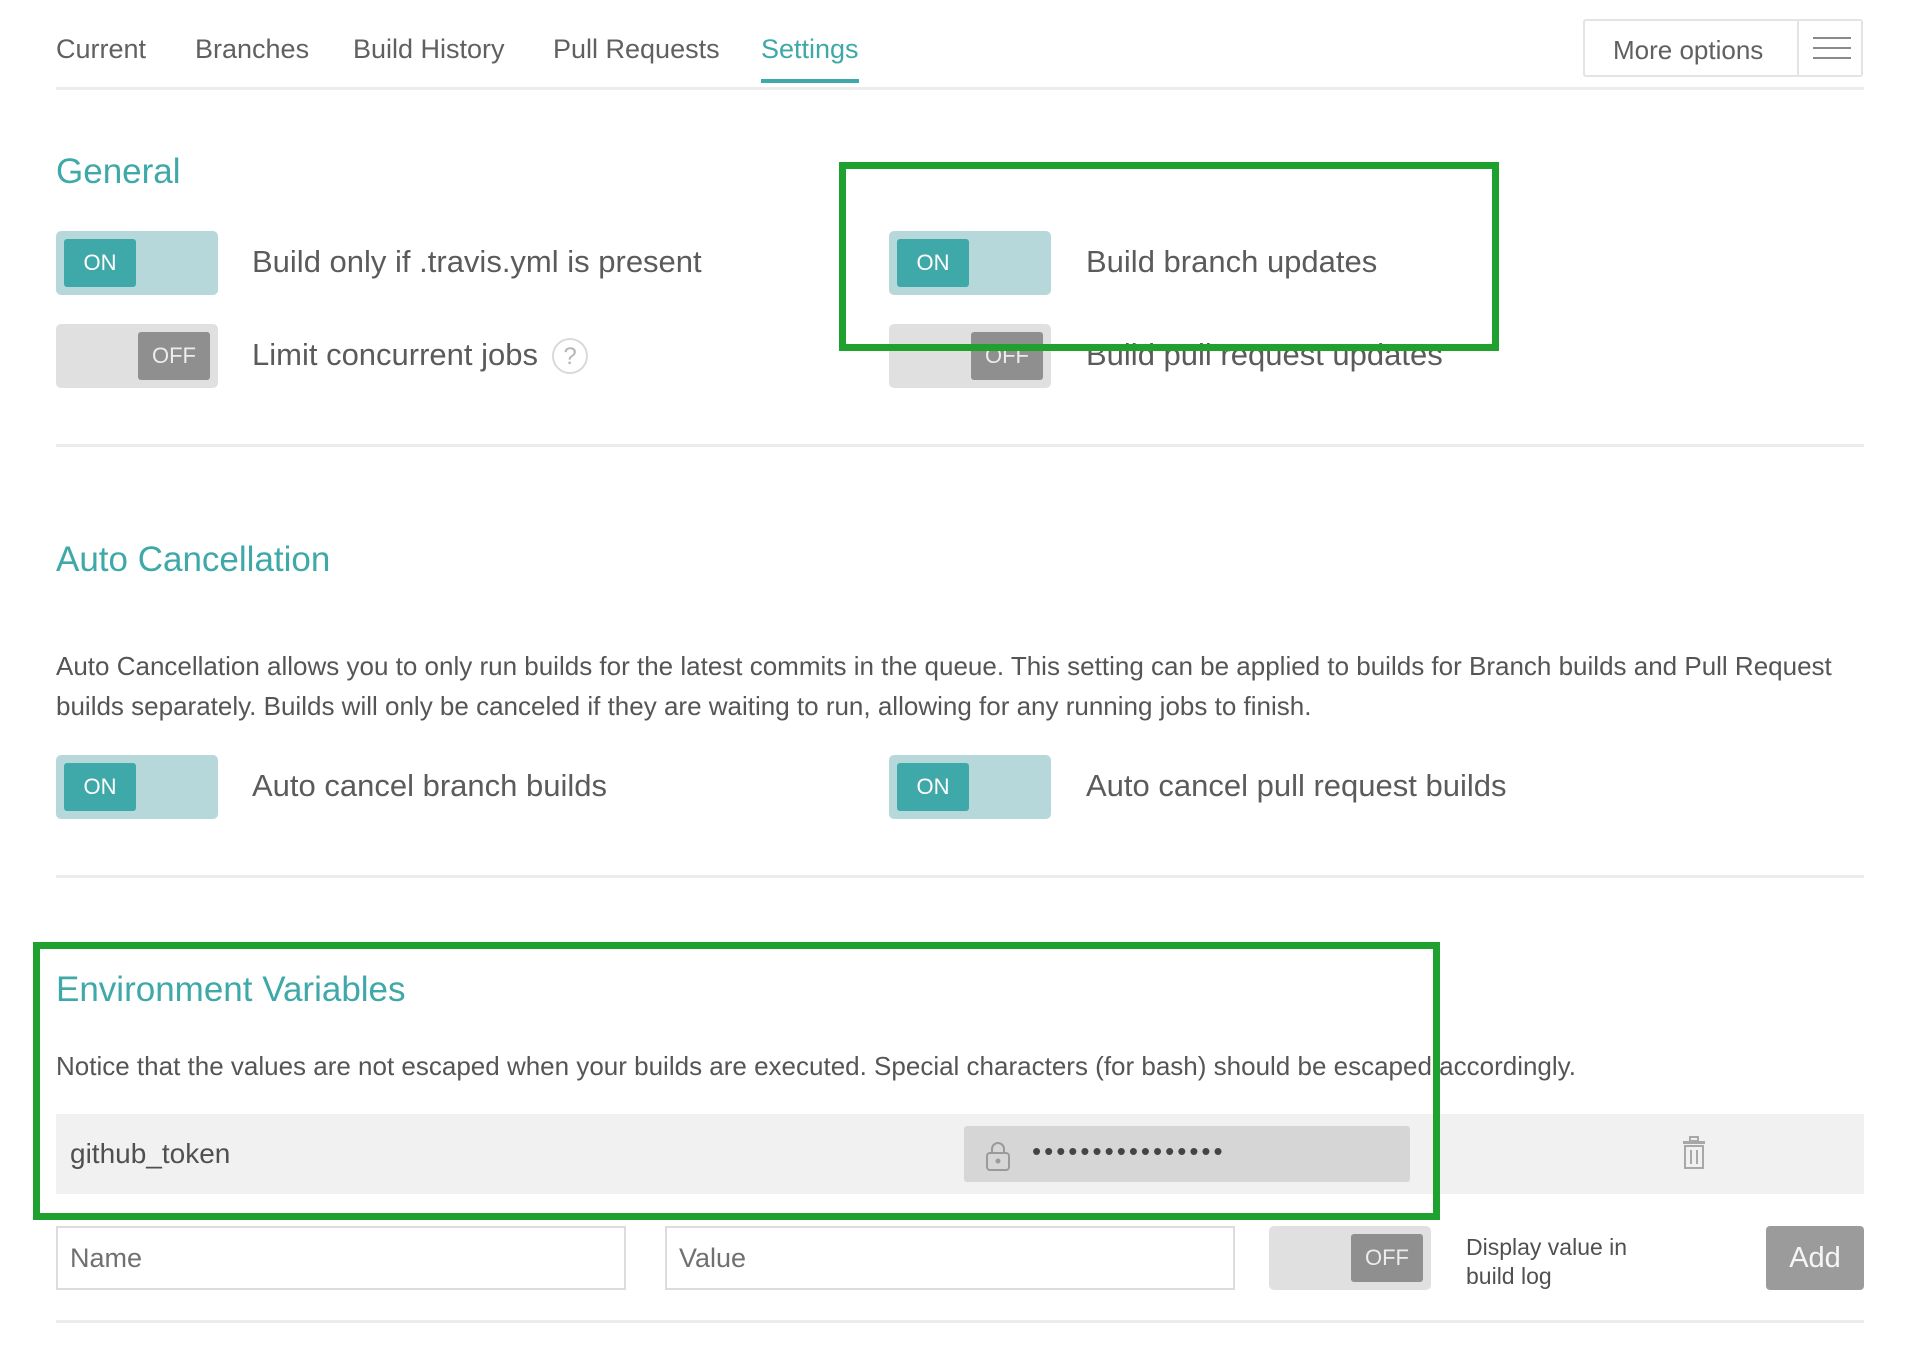  Describe the element at coordinates (341, 1258) in the screenshot. I see `env-name-input` at that location.